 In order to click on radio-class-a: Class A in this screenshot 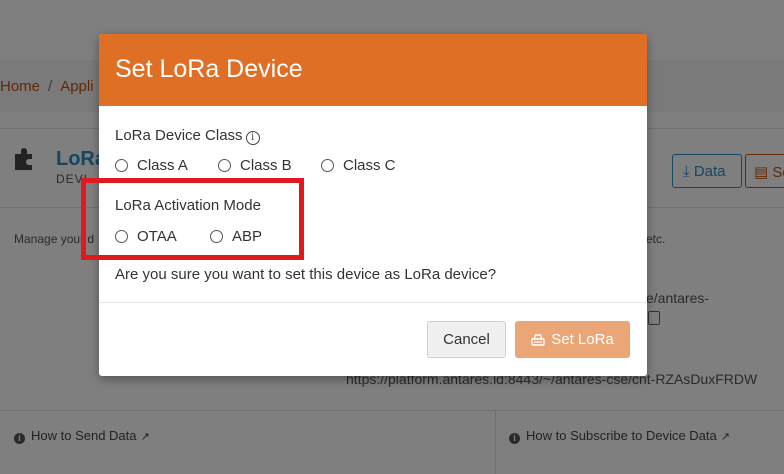, I will do `click(151, 165)`.